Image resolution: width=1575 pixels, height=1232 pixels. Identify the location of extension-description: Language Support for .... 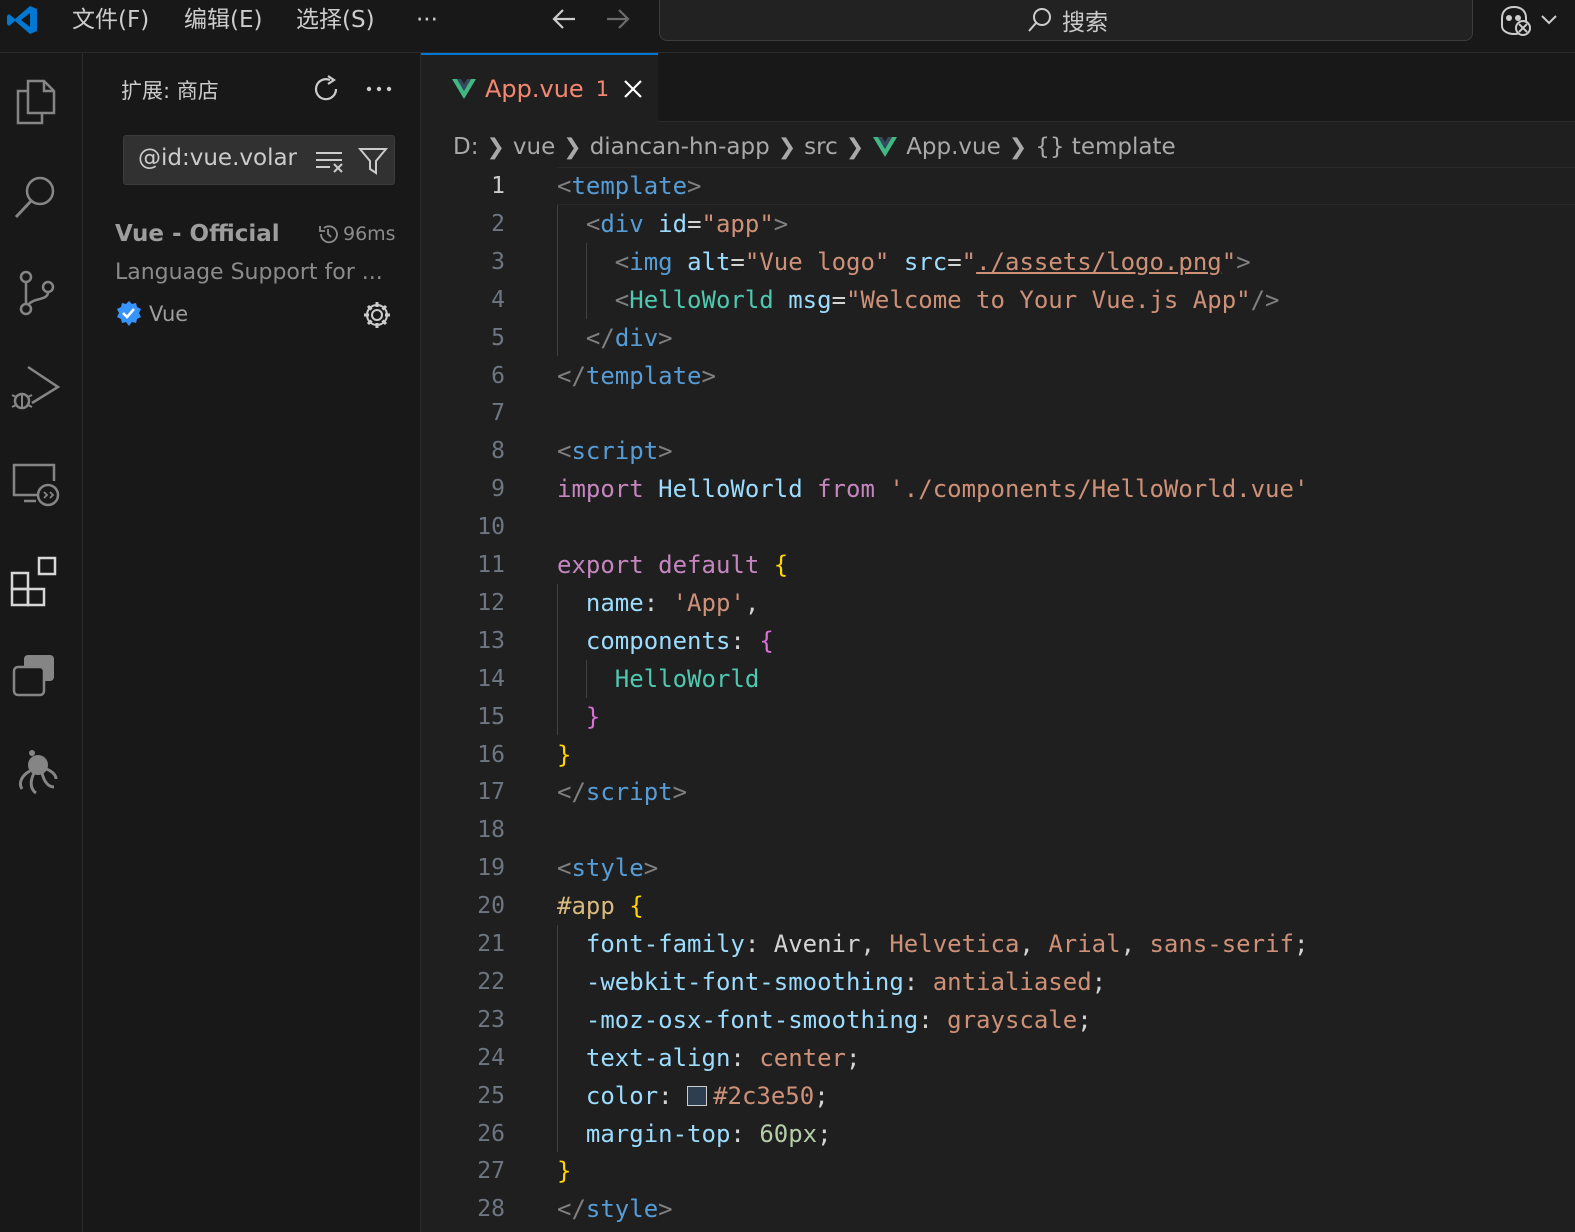
(249, 272).